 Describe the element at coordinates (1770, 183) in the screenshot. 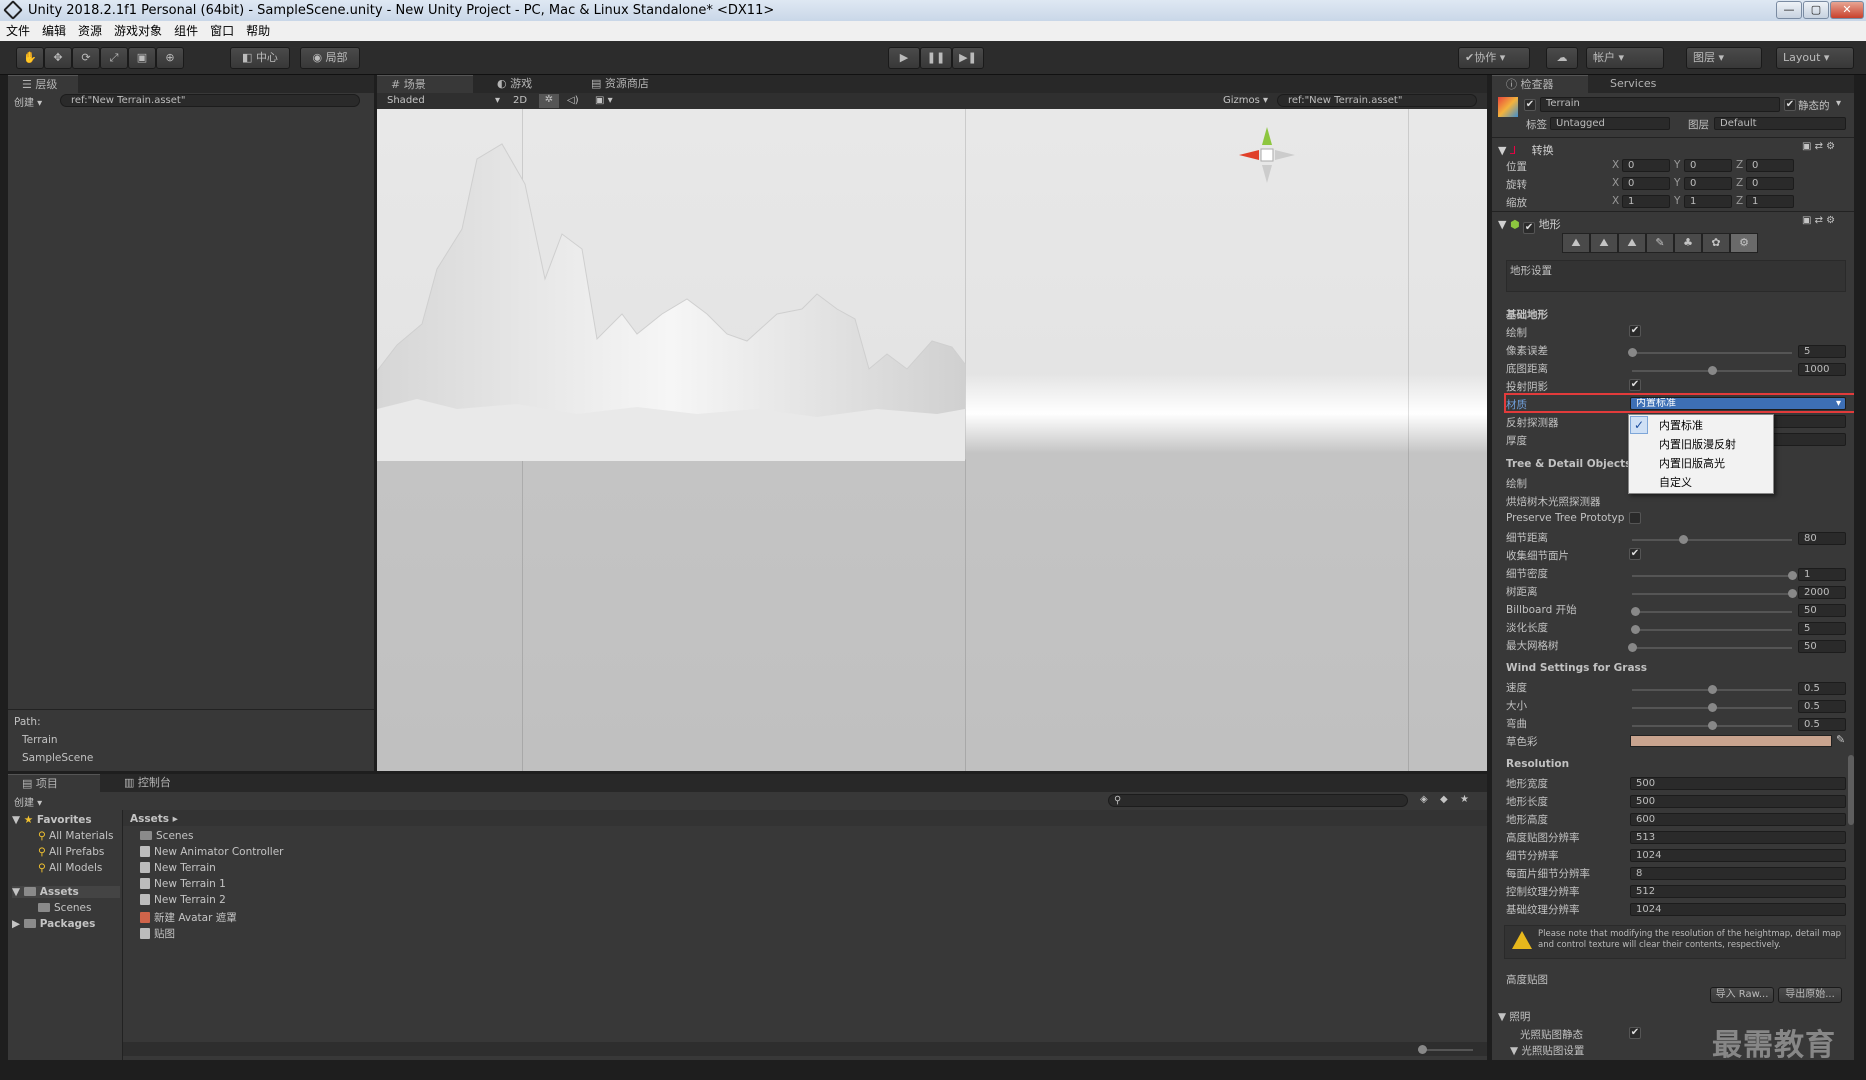

I see `transform-z-field: 0` at that location.